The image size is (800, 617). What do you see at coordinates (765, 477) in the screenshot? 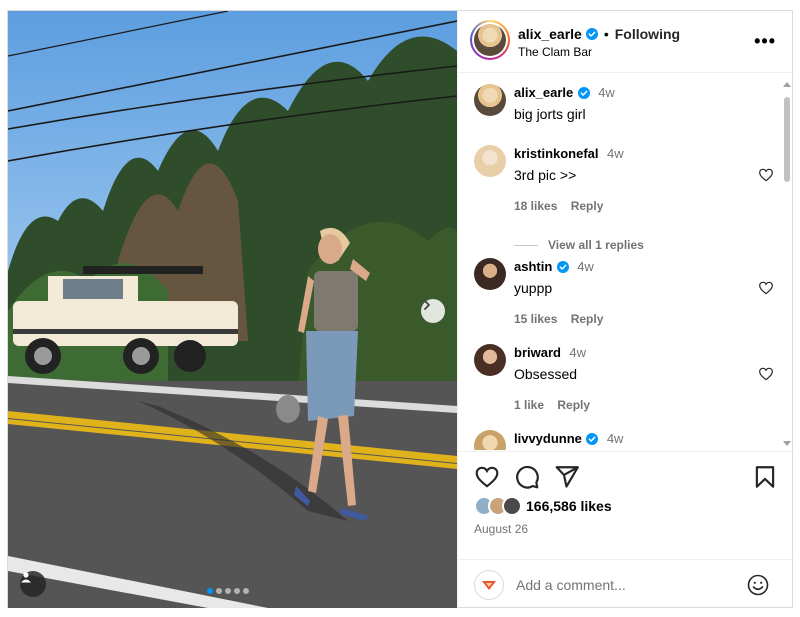
I see `bookmark-icon` at bounding box center [765, 477].